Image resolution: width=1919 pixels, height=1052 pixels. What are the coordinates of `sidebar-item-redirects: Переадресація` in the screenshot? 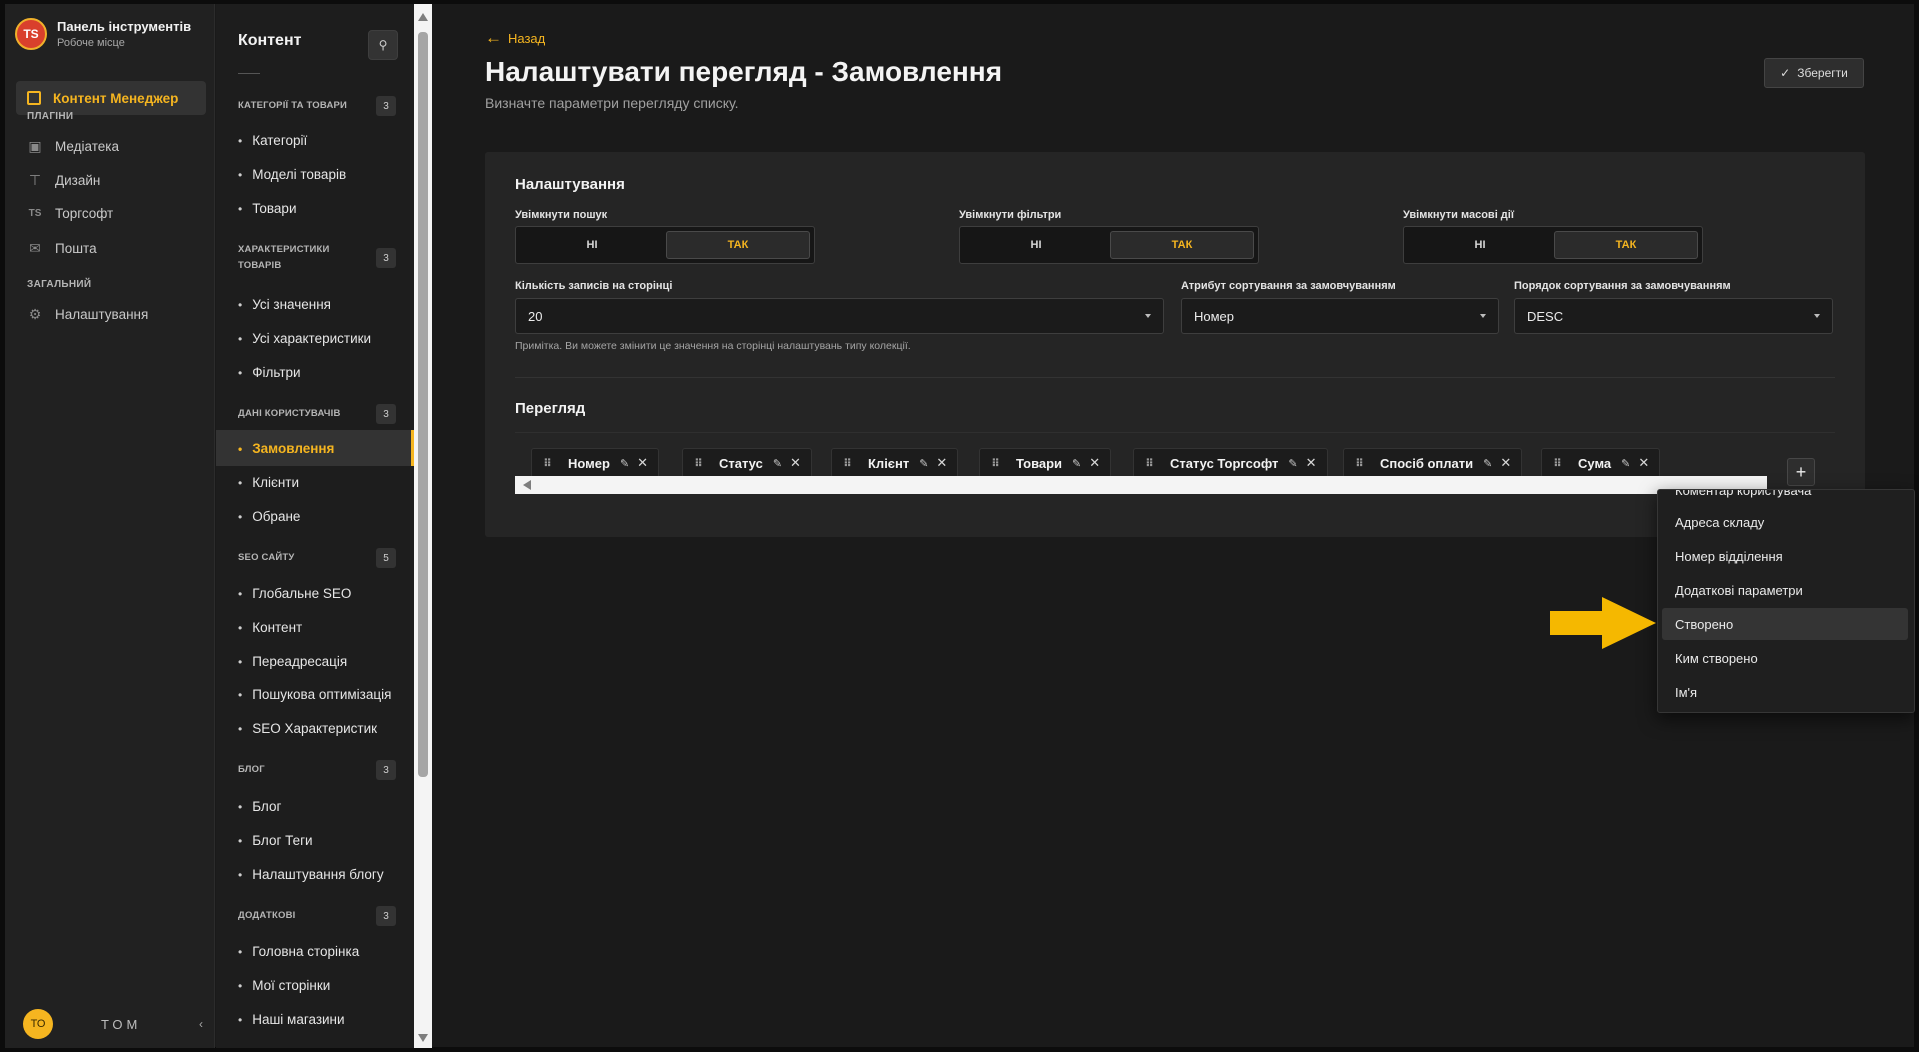 It's located at (292, 661).